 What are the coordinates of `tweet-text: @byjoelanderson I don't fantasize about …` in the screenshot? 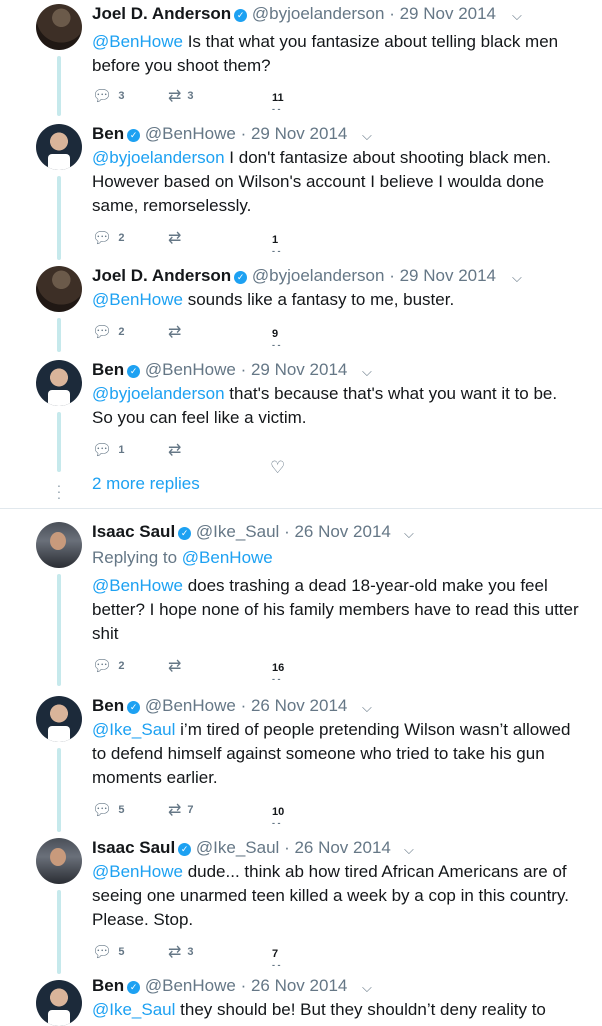 It's located at (337, 182).